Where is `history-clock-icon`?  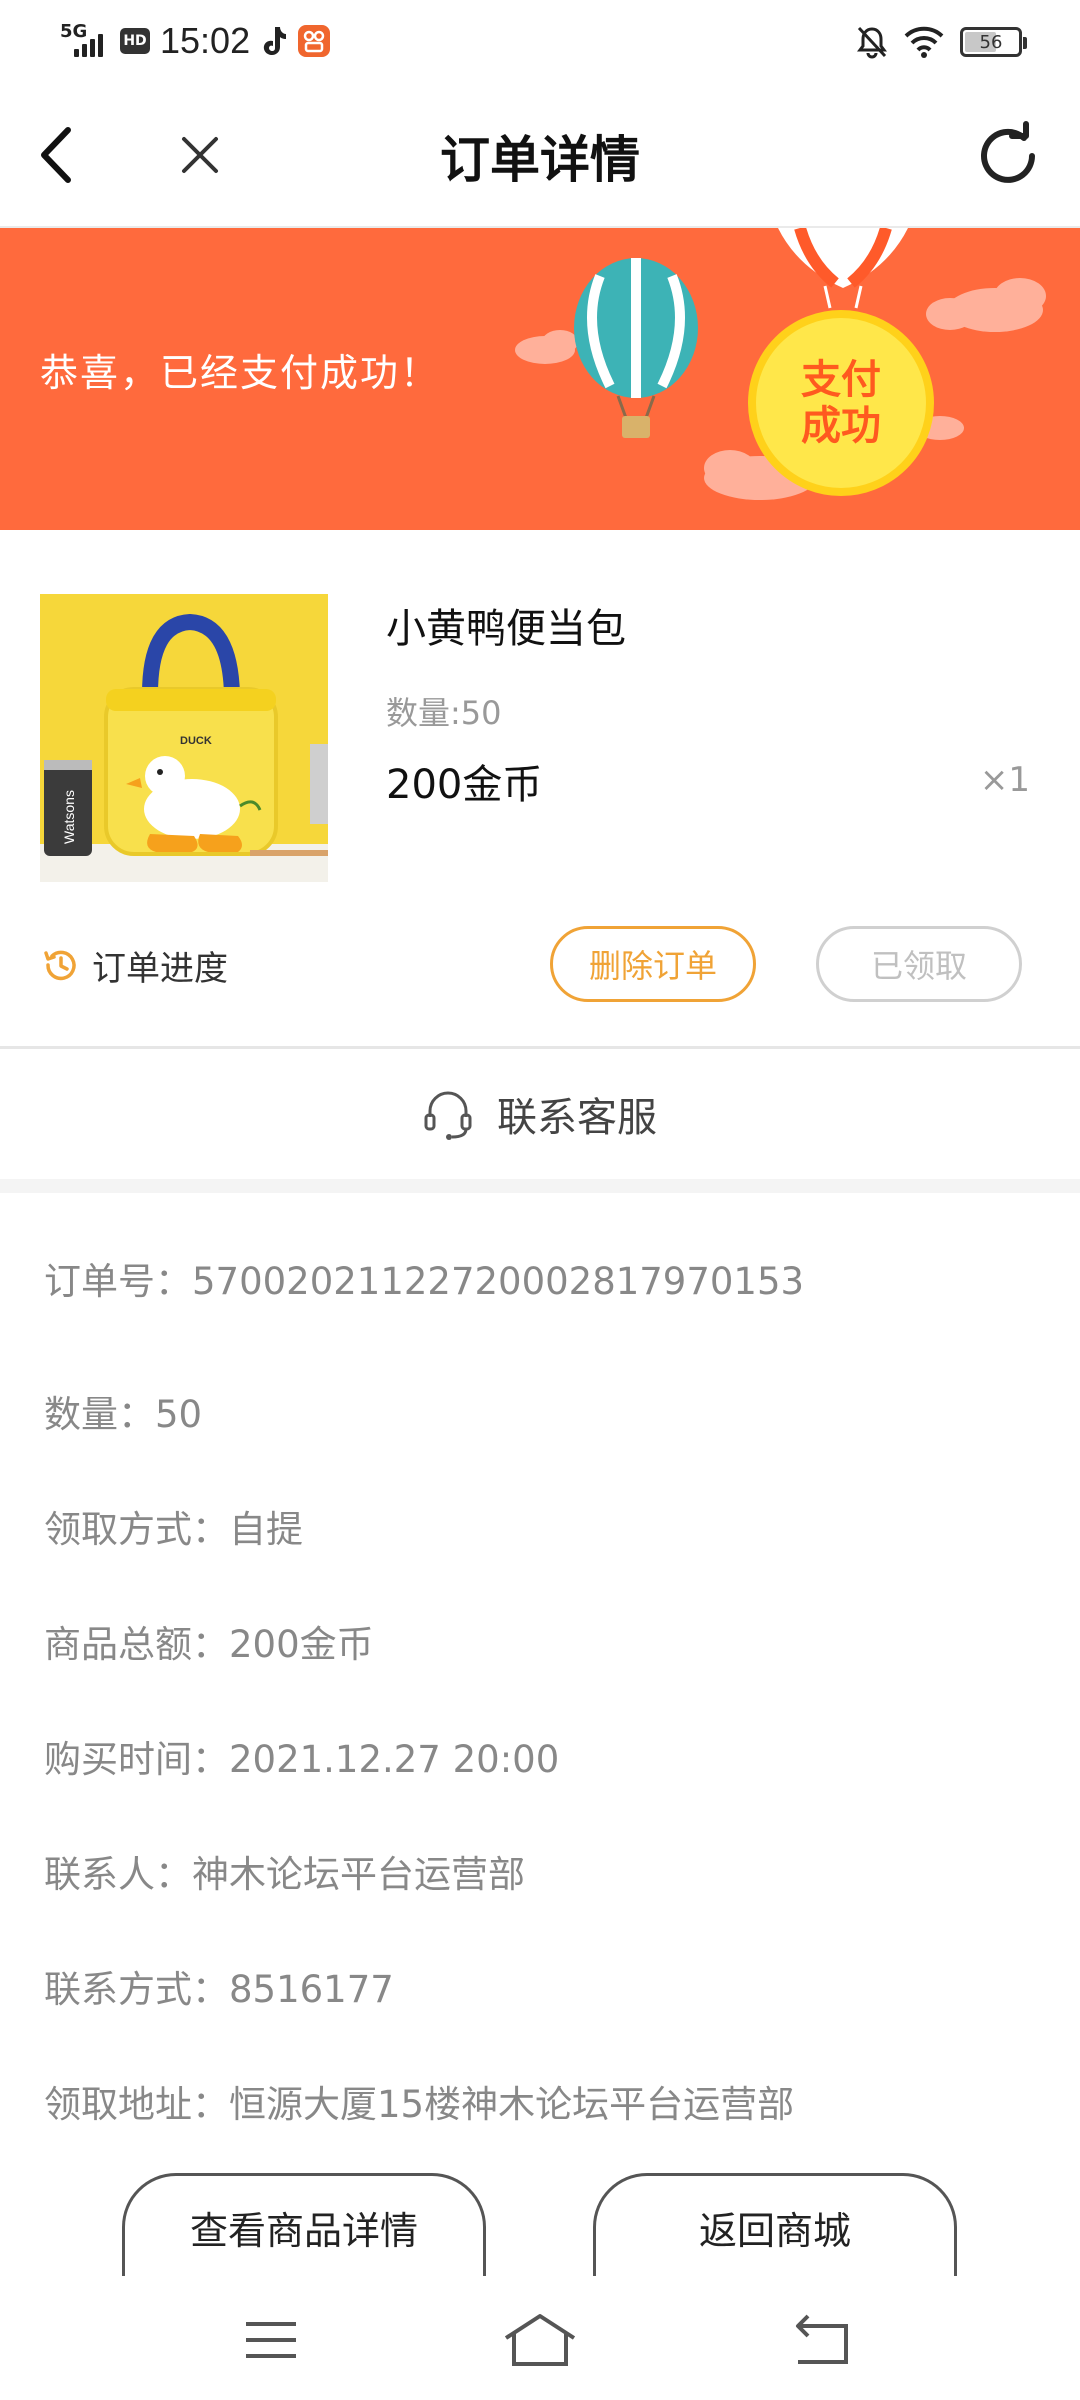 history-clock-icon is located at coordinates (60, 965).